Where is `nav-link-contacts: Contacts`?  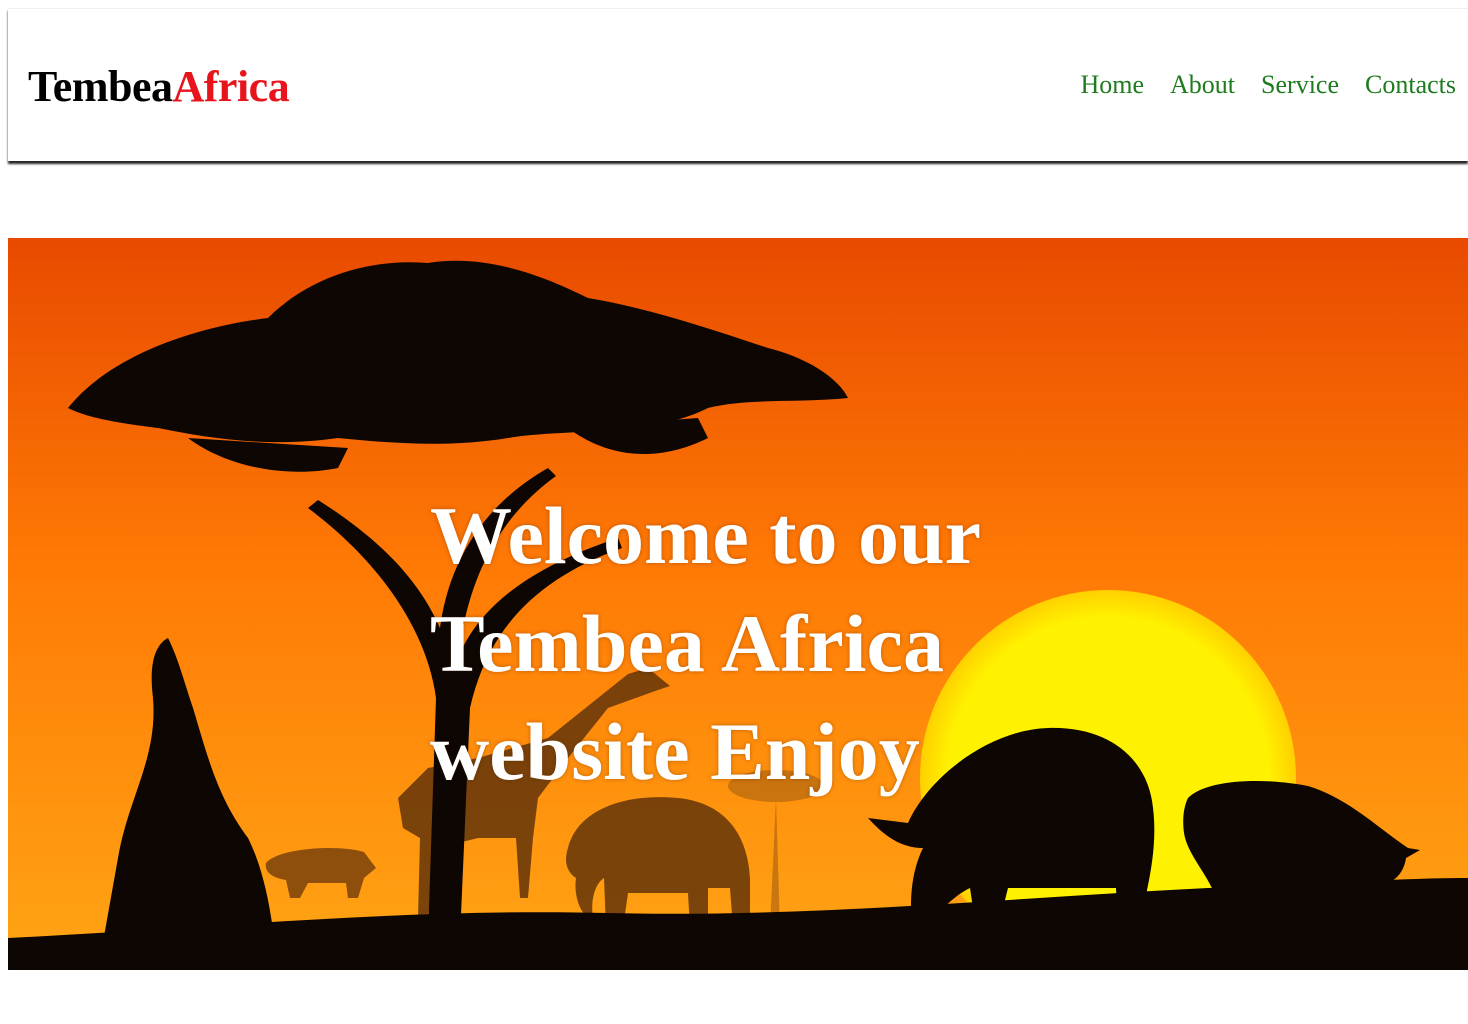
nav-link-contacts: Contacts is located at coordinates (1410, 85).